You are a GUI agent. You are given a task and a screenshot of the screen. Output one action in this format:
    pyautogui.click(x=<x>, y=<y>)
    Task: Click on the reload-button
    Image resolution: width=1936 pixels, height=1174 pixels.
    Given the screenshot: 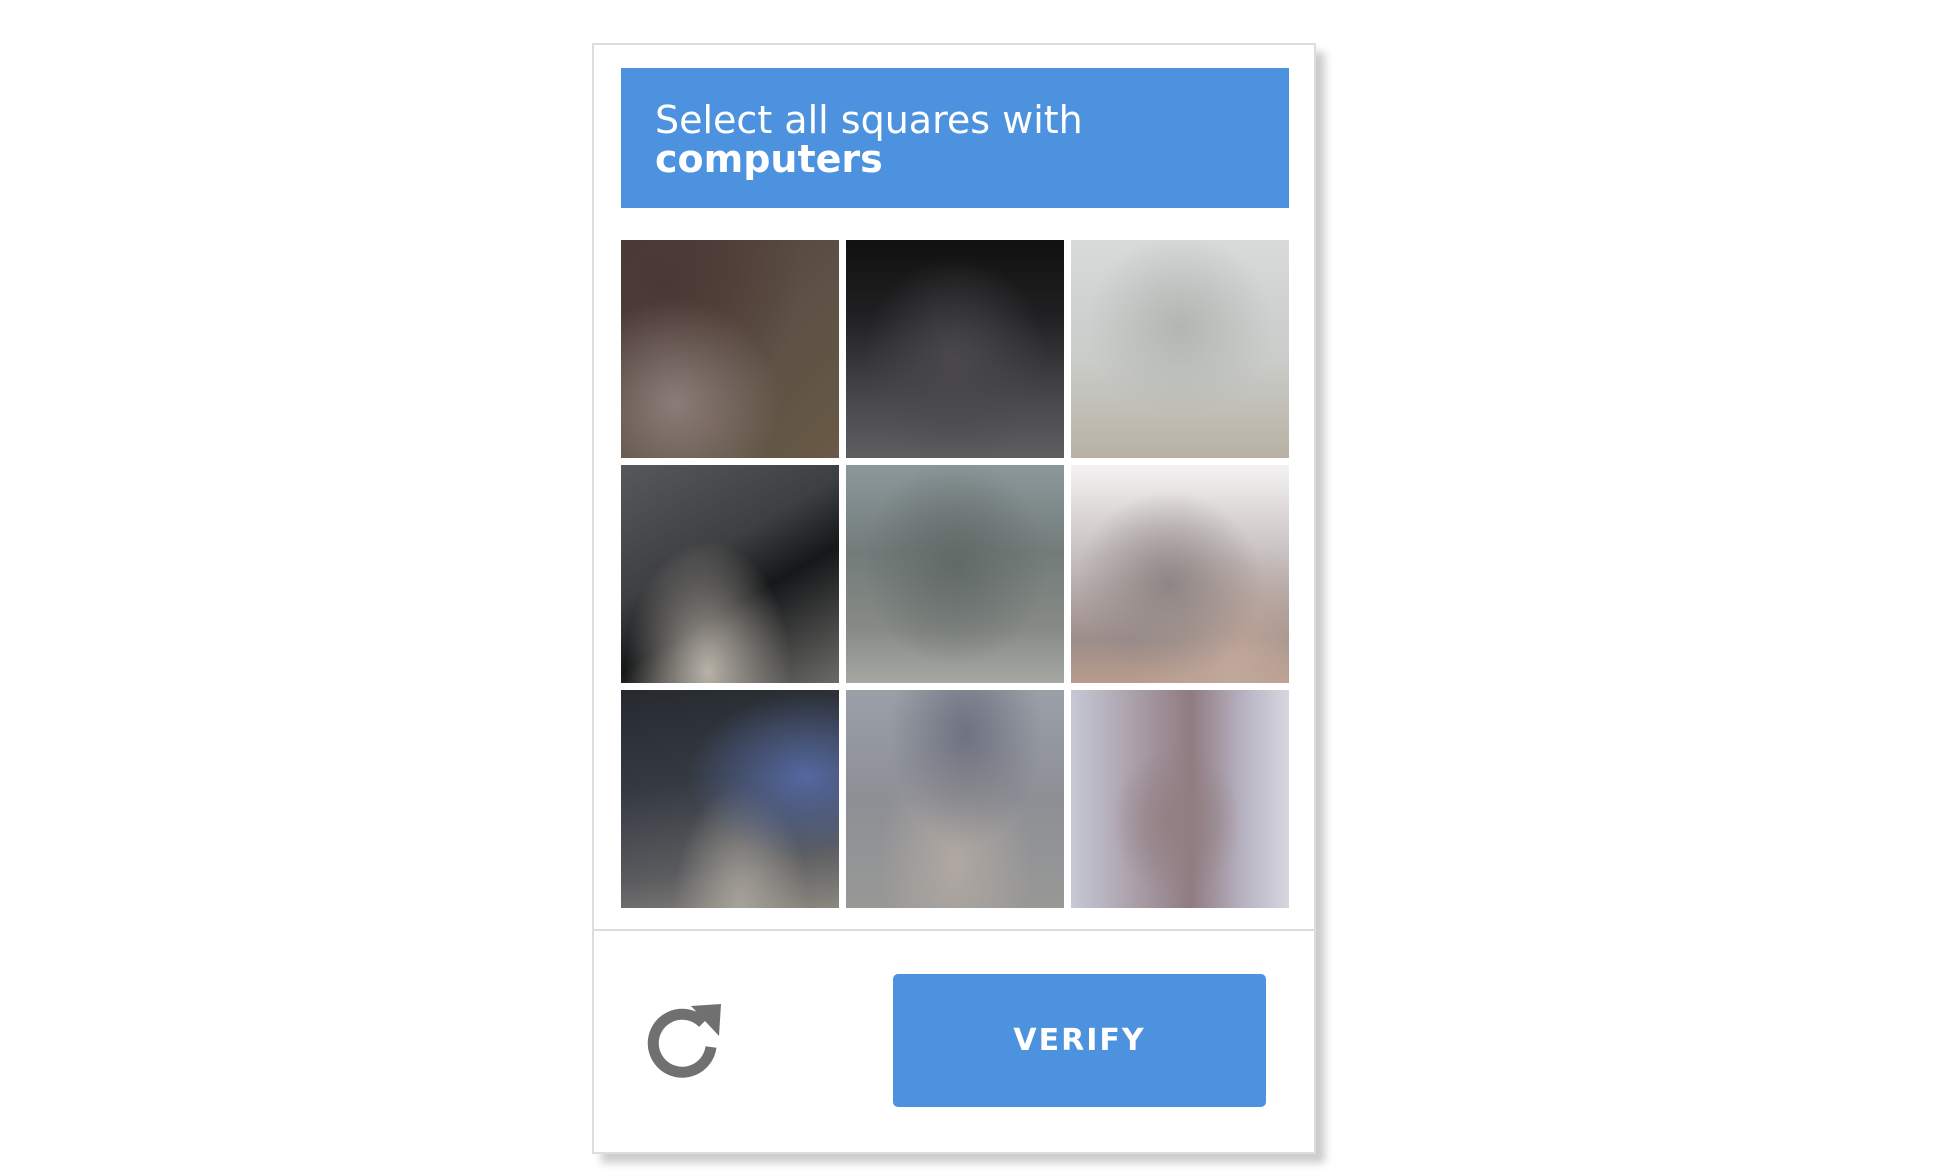 What is the action you would take?
    pyautogui.click(x=684, y=1041)
    